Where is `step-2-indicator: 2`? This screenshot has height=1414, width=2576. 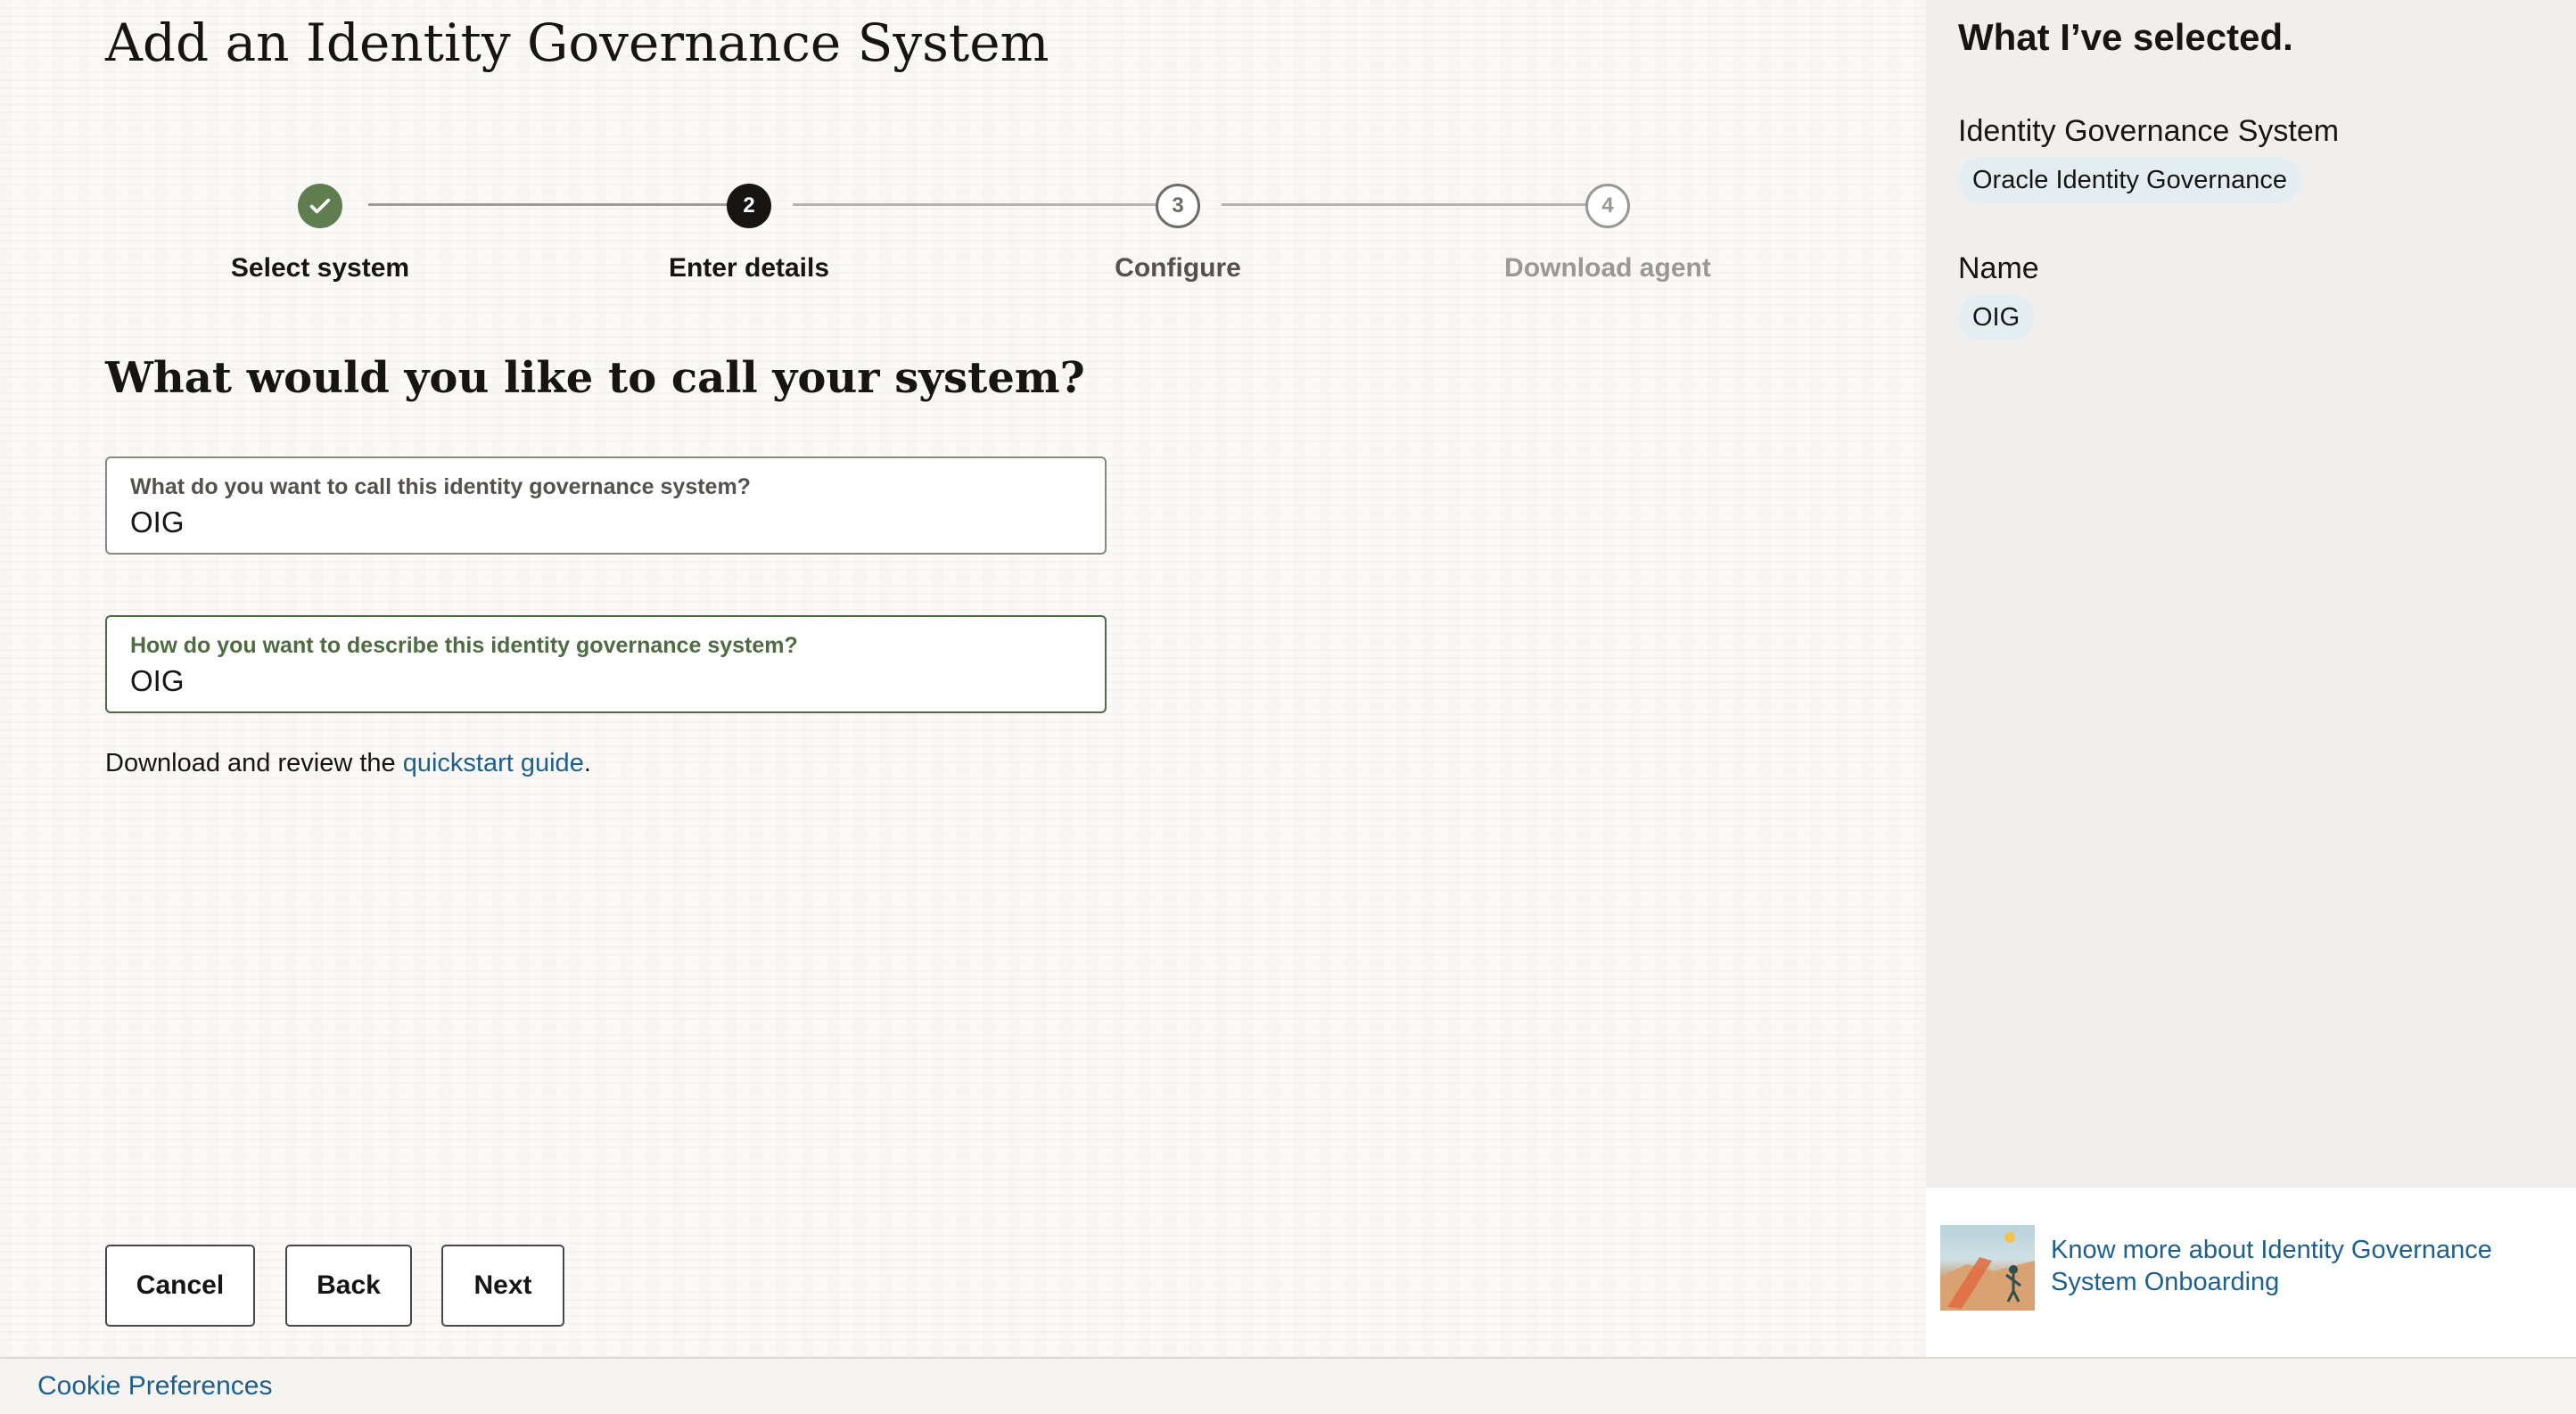 step-2-indicator: 2 is located at coordinates (749, 206).